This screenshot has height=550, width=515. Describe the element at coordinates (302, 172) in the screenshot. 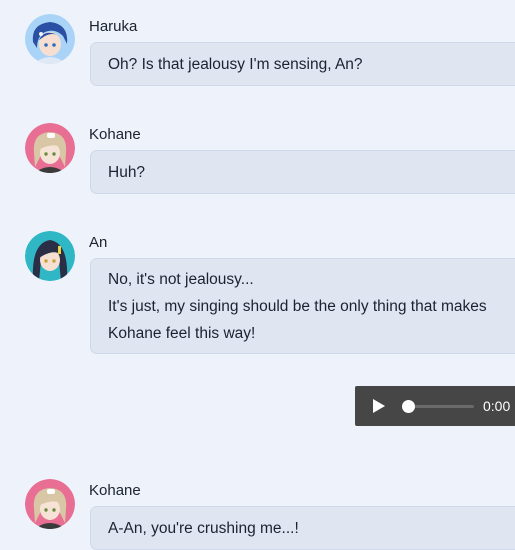

I see `message-bubble: Huh?` at that location.